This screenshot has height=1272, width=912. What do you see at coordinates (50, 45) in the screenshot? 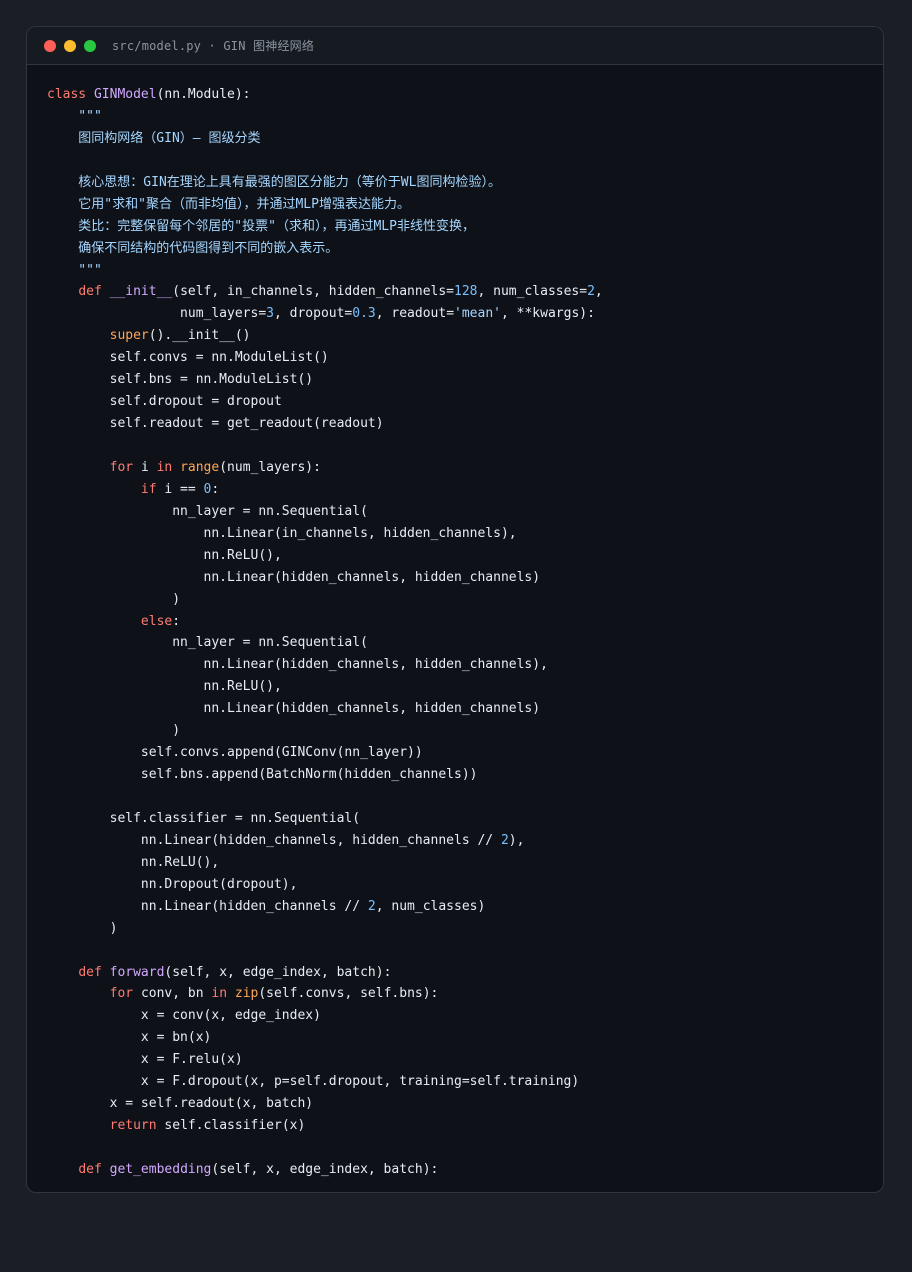
I see `close-icon` at bounding box center [50, 45].